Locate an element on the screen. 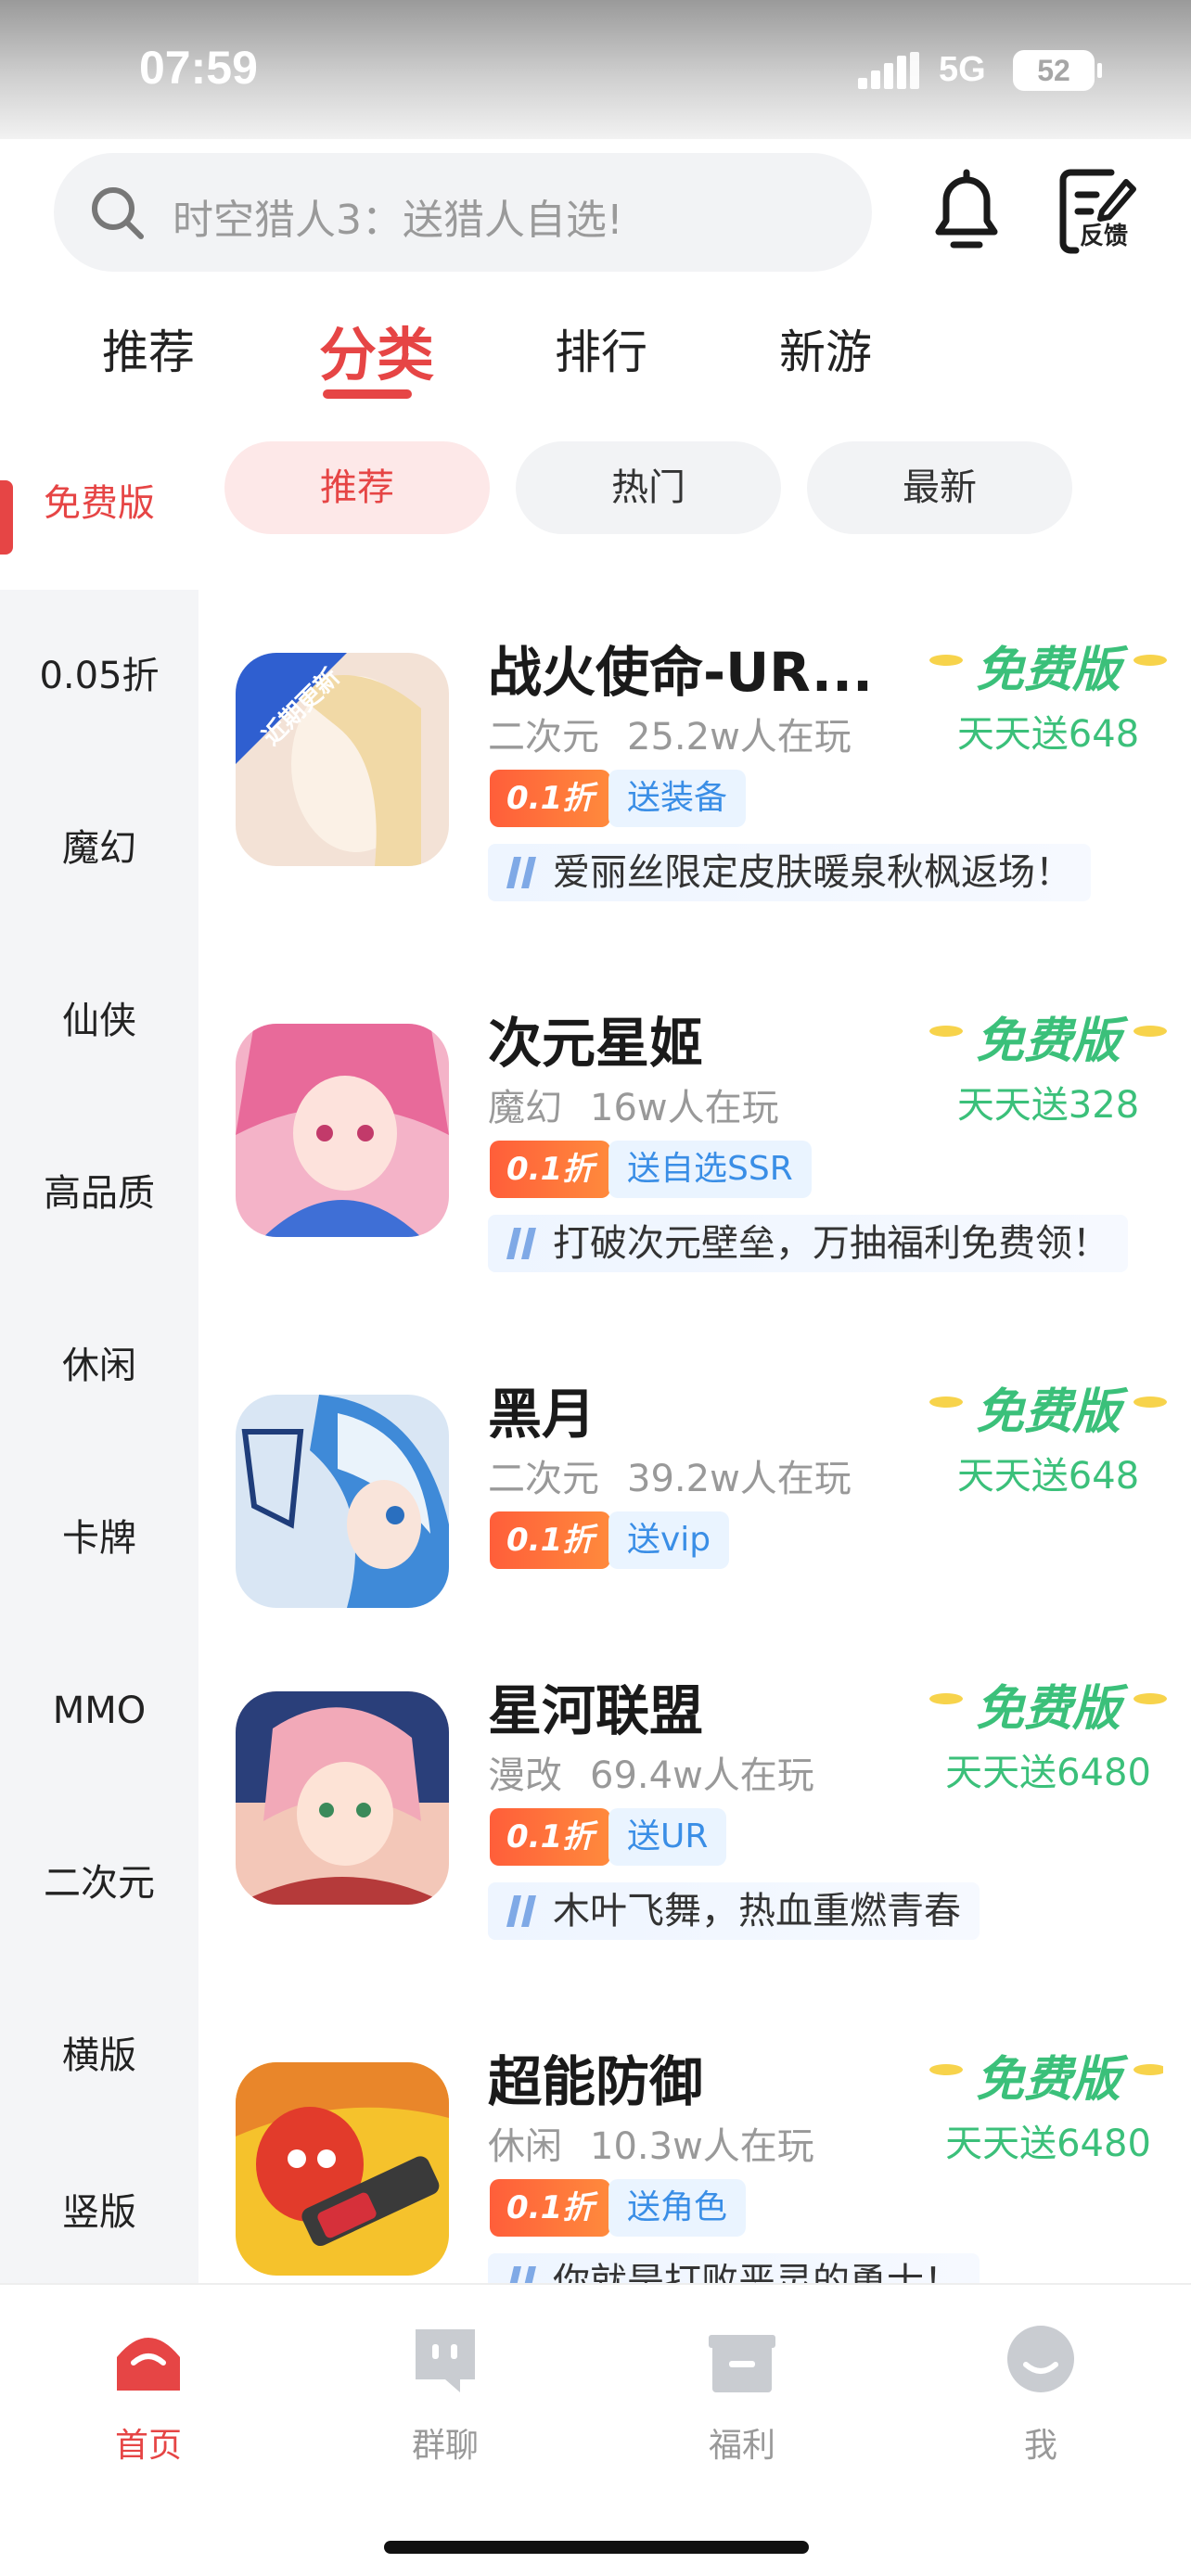 This screenshot has width=1191, height=2576. profile-icon is located at coordinates (1040, 2359).